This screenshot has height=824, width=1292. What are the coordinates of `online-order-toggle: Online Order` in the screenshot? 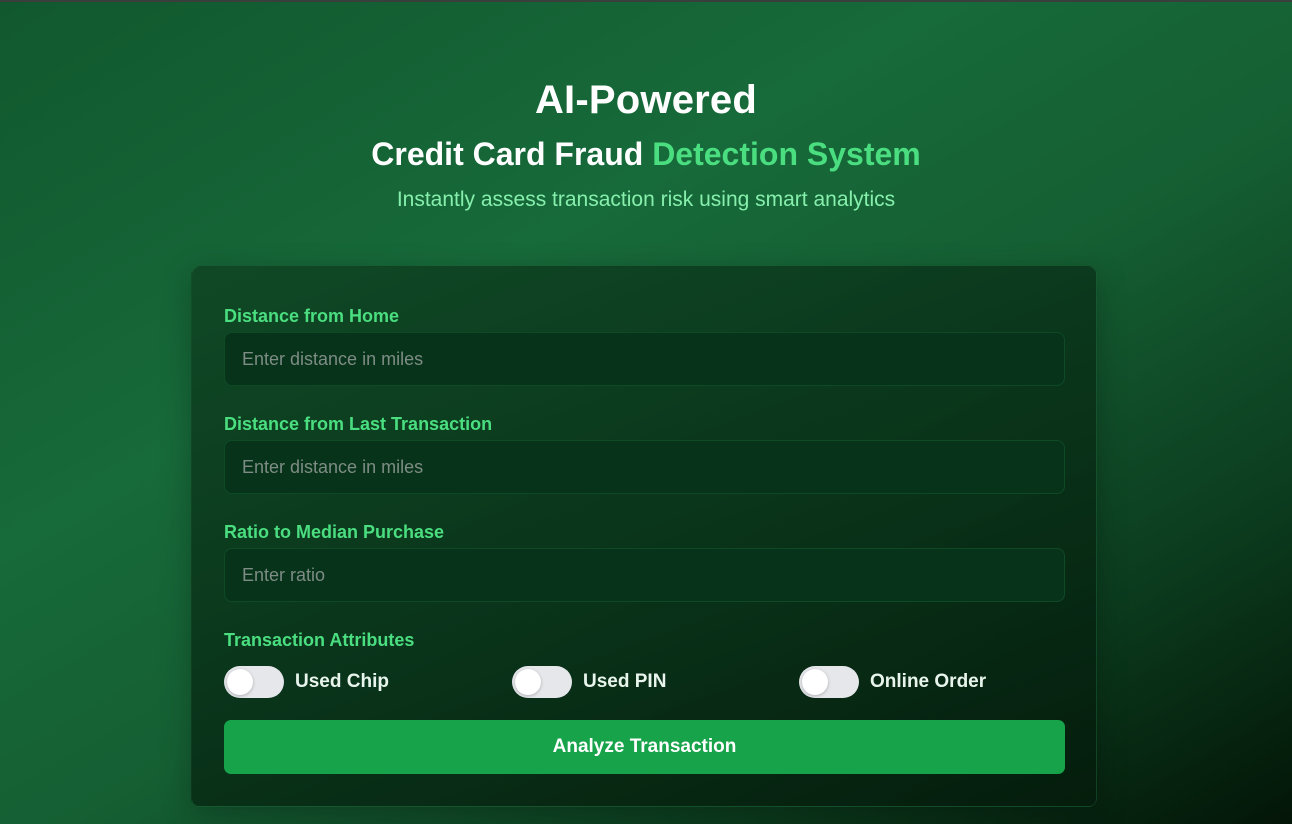 It's located at (892, 682).